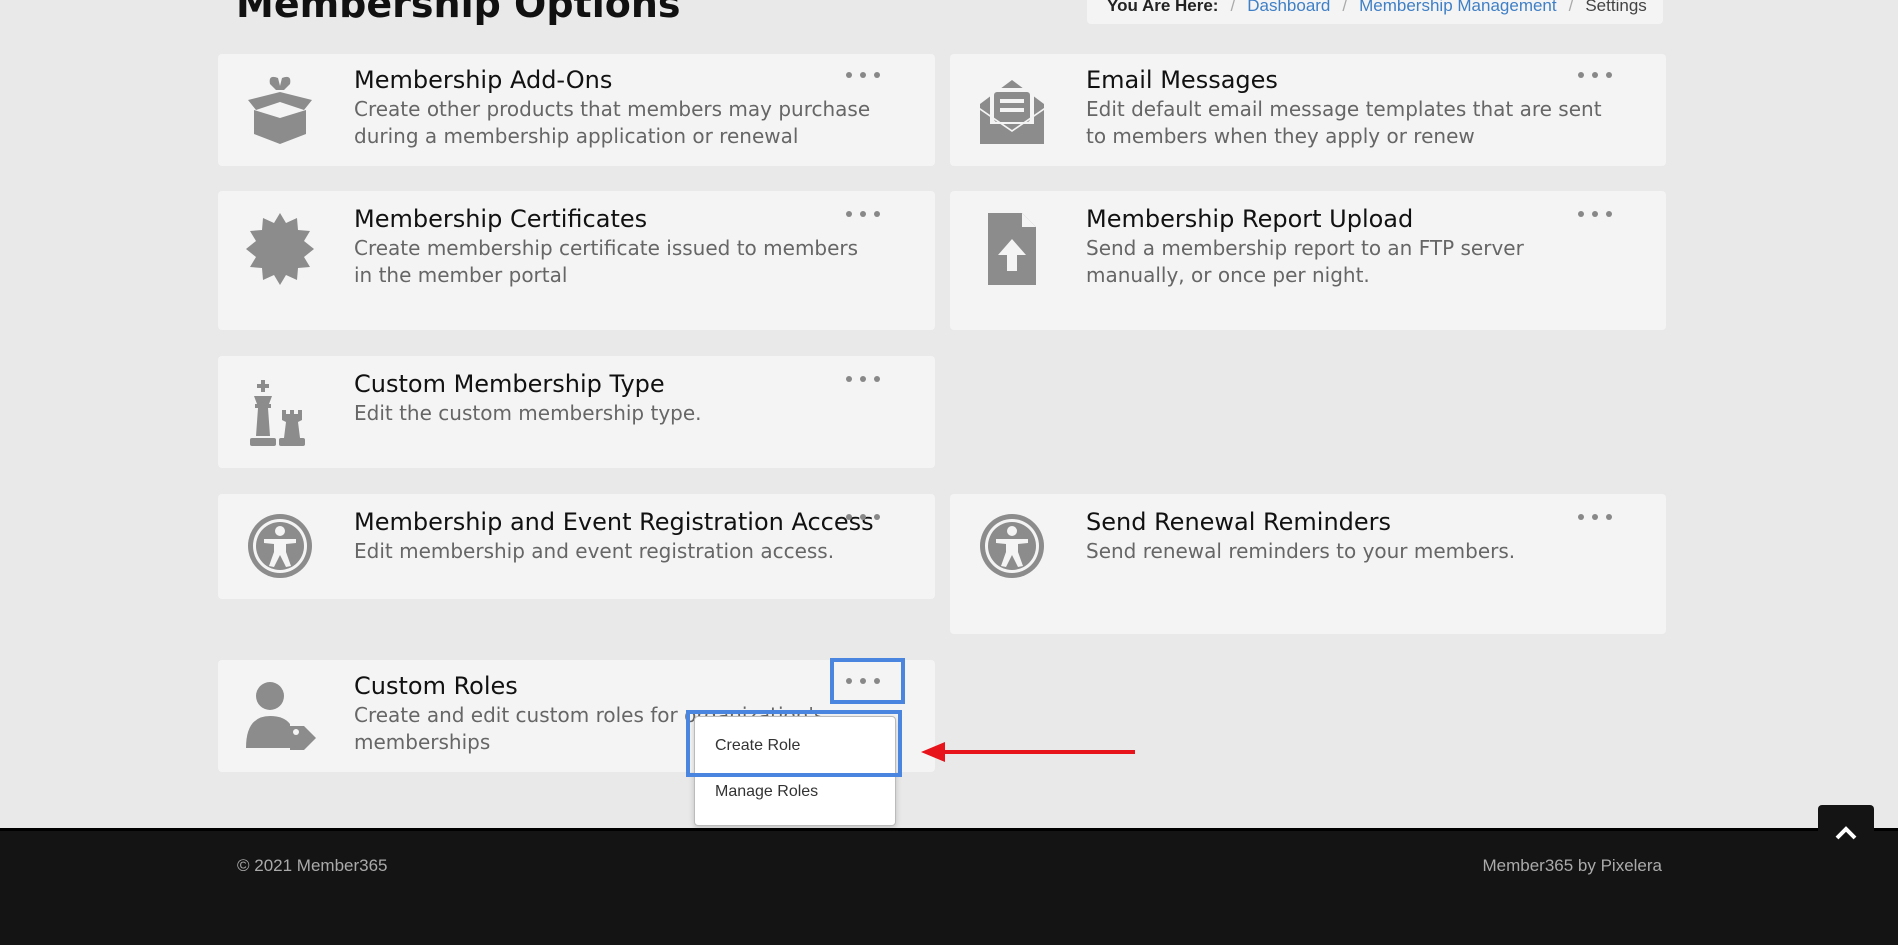 The width and height of the screenshot is (1898, 945). I want to click on card-title: Custom Roles, so click(436, 686).